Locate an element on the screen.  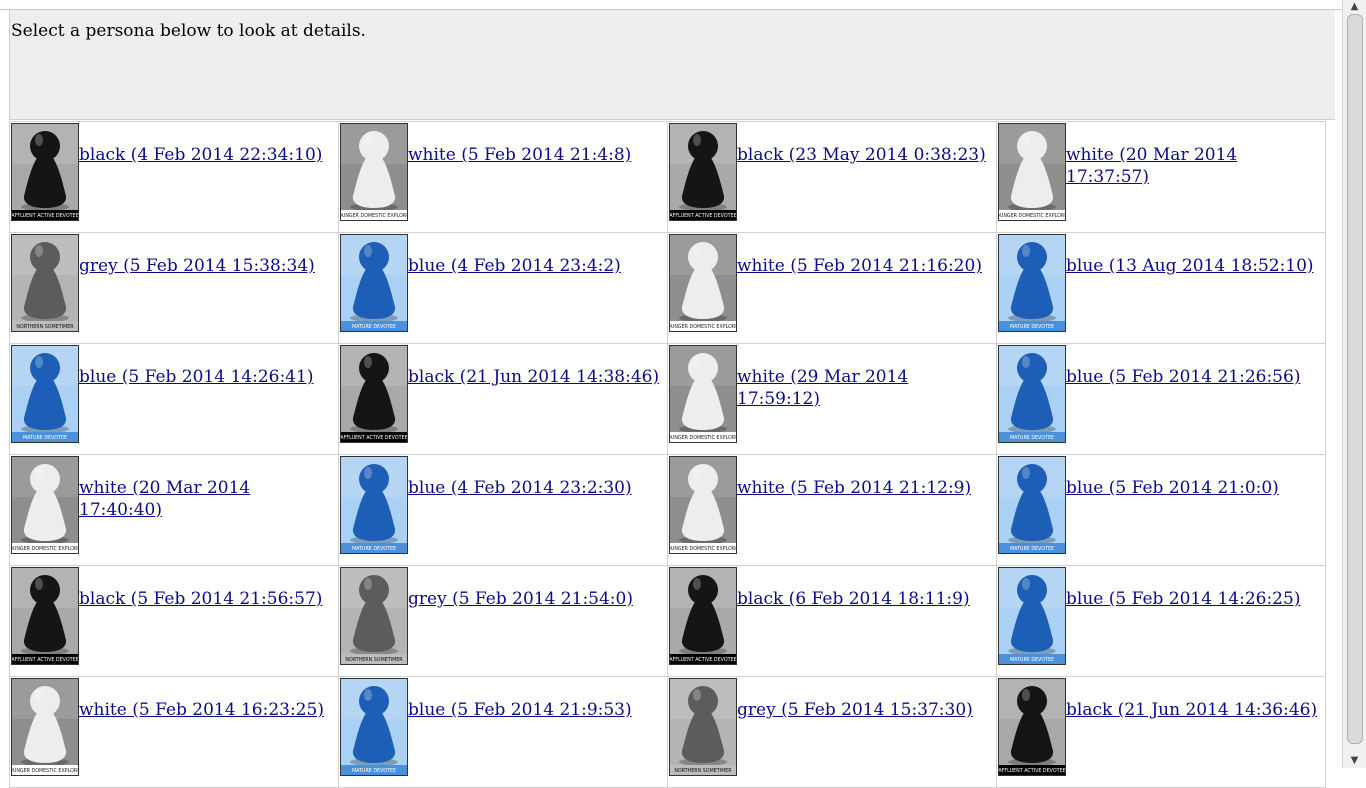
persona-link: white (20 Mar 2014 17:37:57) is located at coordinates (1194, 166).